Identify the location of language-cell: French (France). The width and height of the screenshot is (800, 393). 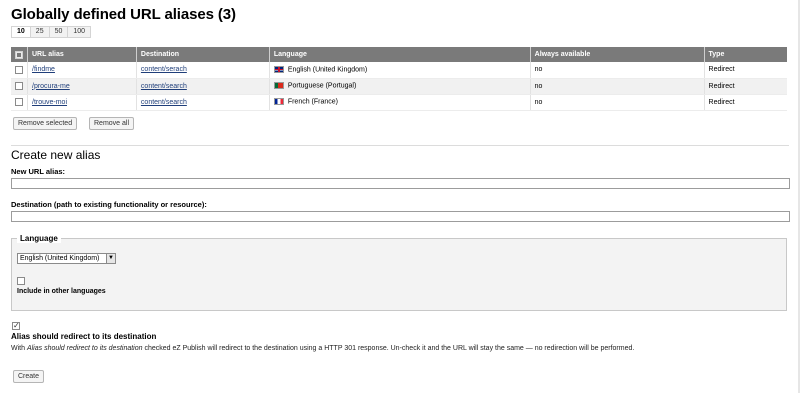
(400, 102).